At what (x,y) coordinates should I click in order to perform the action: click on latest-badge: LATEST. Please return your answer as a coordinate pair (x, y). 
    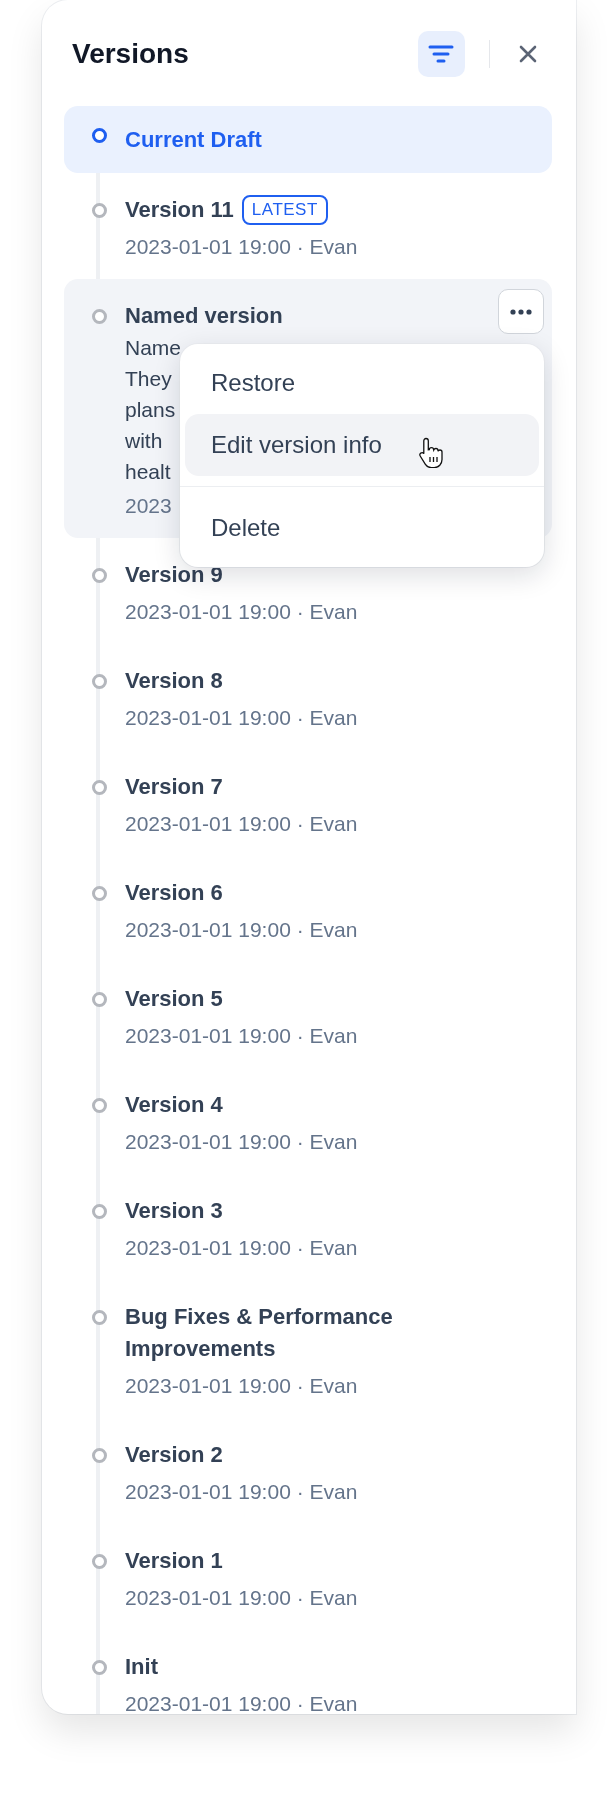
    Looking at the image, I should click on (284, 210).